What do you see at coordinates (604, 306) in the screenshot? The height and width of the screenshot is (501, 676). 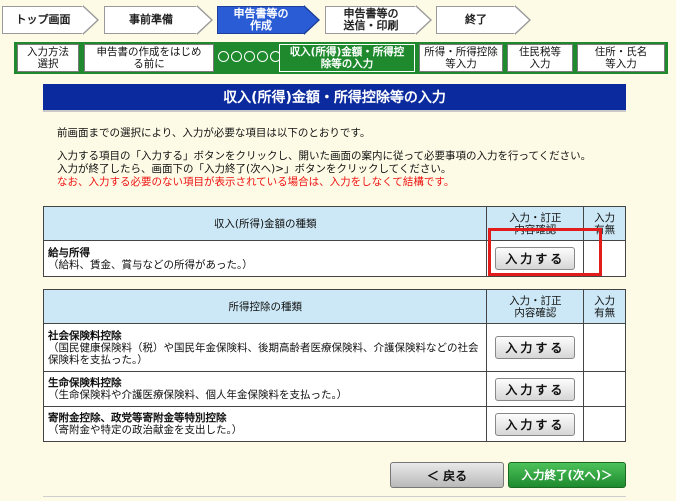 I see `deduction-header-has: 入力 有無` at bounding box center [604, 306].